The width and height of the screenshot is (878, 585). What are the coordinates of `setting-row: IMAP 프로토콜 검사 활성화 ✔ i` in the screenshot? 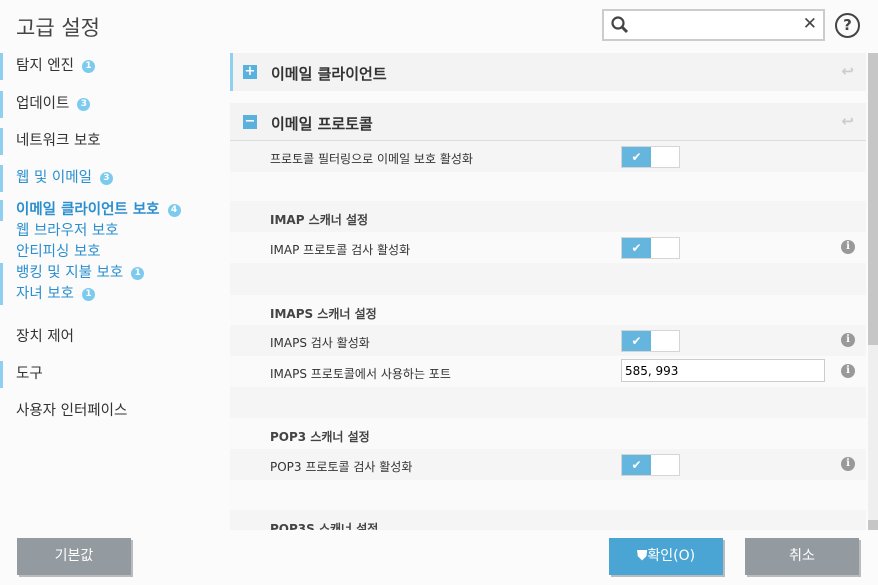 It's located at (548, 247).